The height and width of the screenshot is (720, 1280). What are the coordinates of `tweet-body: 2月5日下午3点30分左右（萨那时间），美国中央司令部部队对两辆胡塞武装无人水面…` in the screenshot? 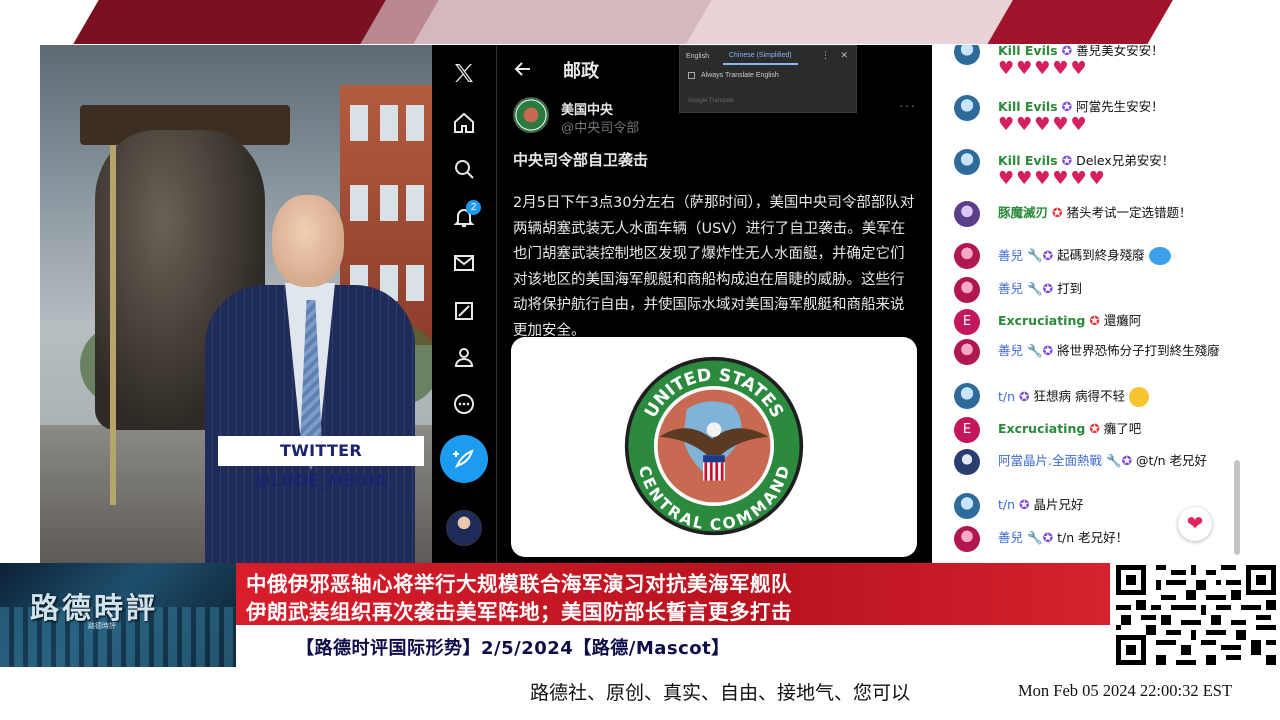 It's located at (714, 267).